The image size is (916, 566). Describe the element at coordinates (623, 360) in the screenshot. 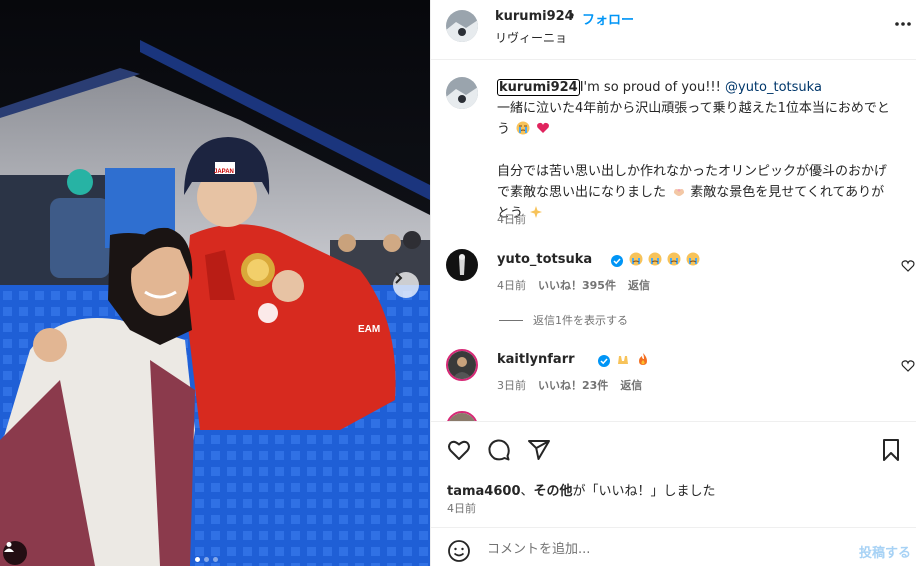

I see `raising-hands-icon` at that location.